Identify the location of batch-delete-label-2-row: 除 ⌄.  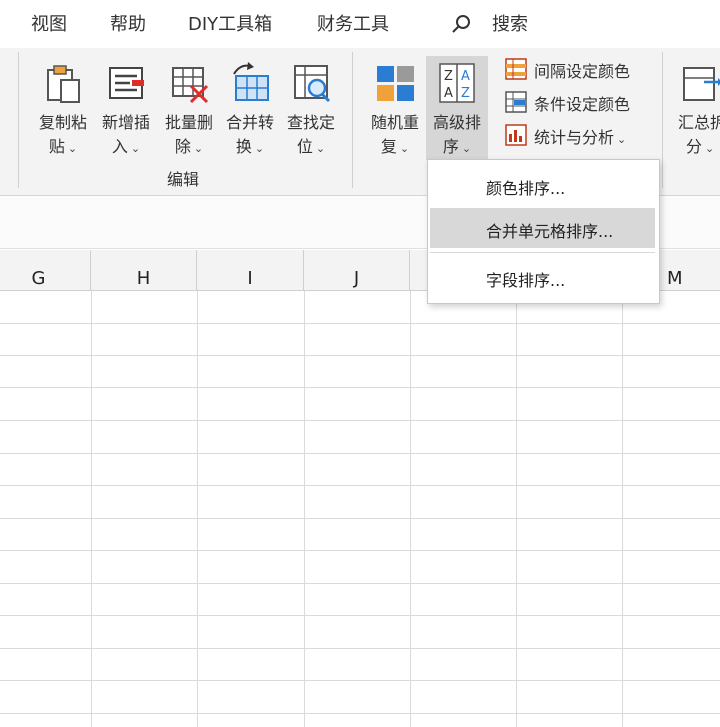
(189, 145).